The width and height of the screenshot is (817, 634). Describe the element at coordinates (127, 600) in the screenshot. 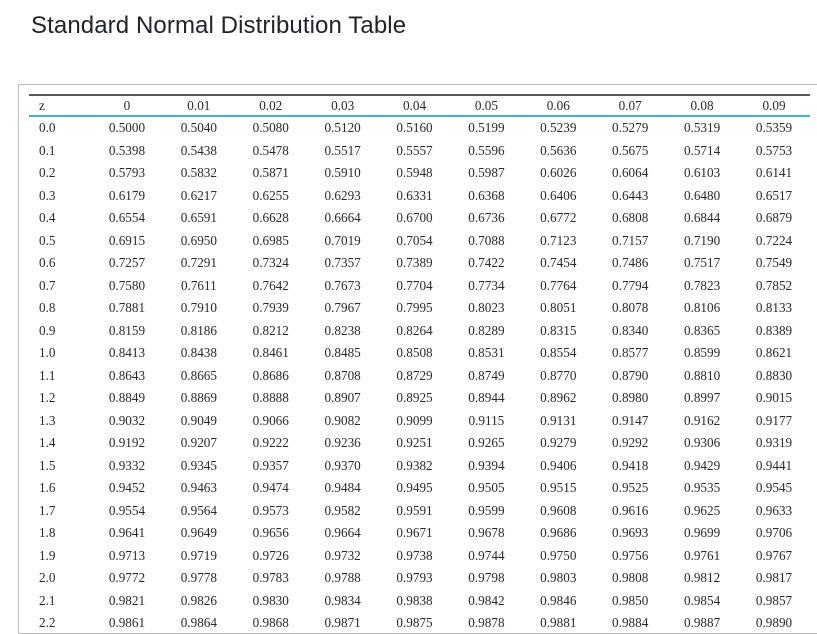

I see `probability-cell: 0.9821` at that location.